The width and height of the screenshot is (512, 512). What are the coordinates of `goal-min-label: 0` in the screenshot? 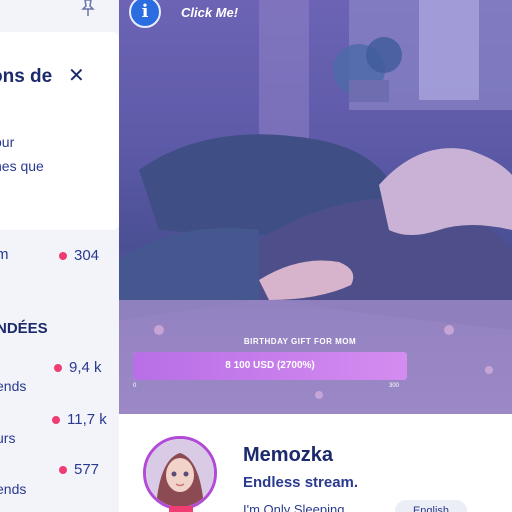 It's located at (135, 386).